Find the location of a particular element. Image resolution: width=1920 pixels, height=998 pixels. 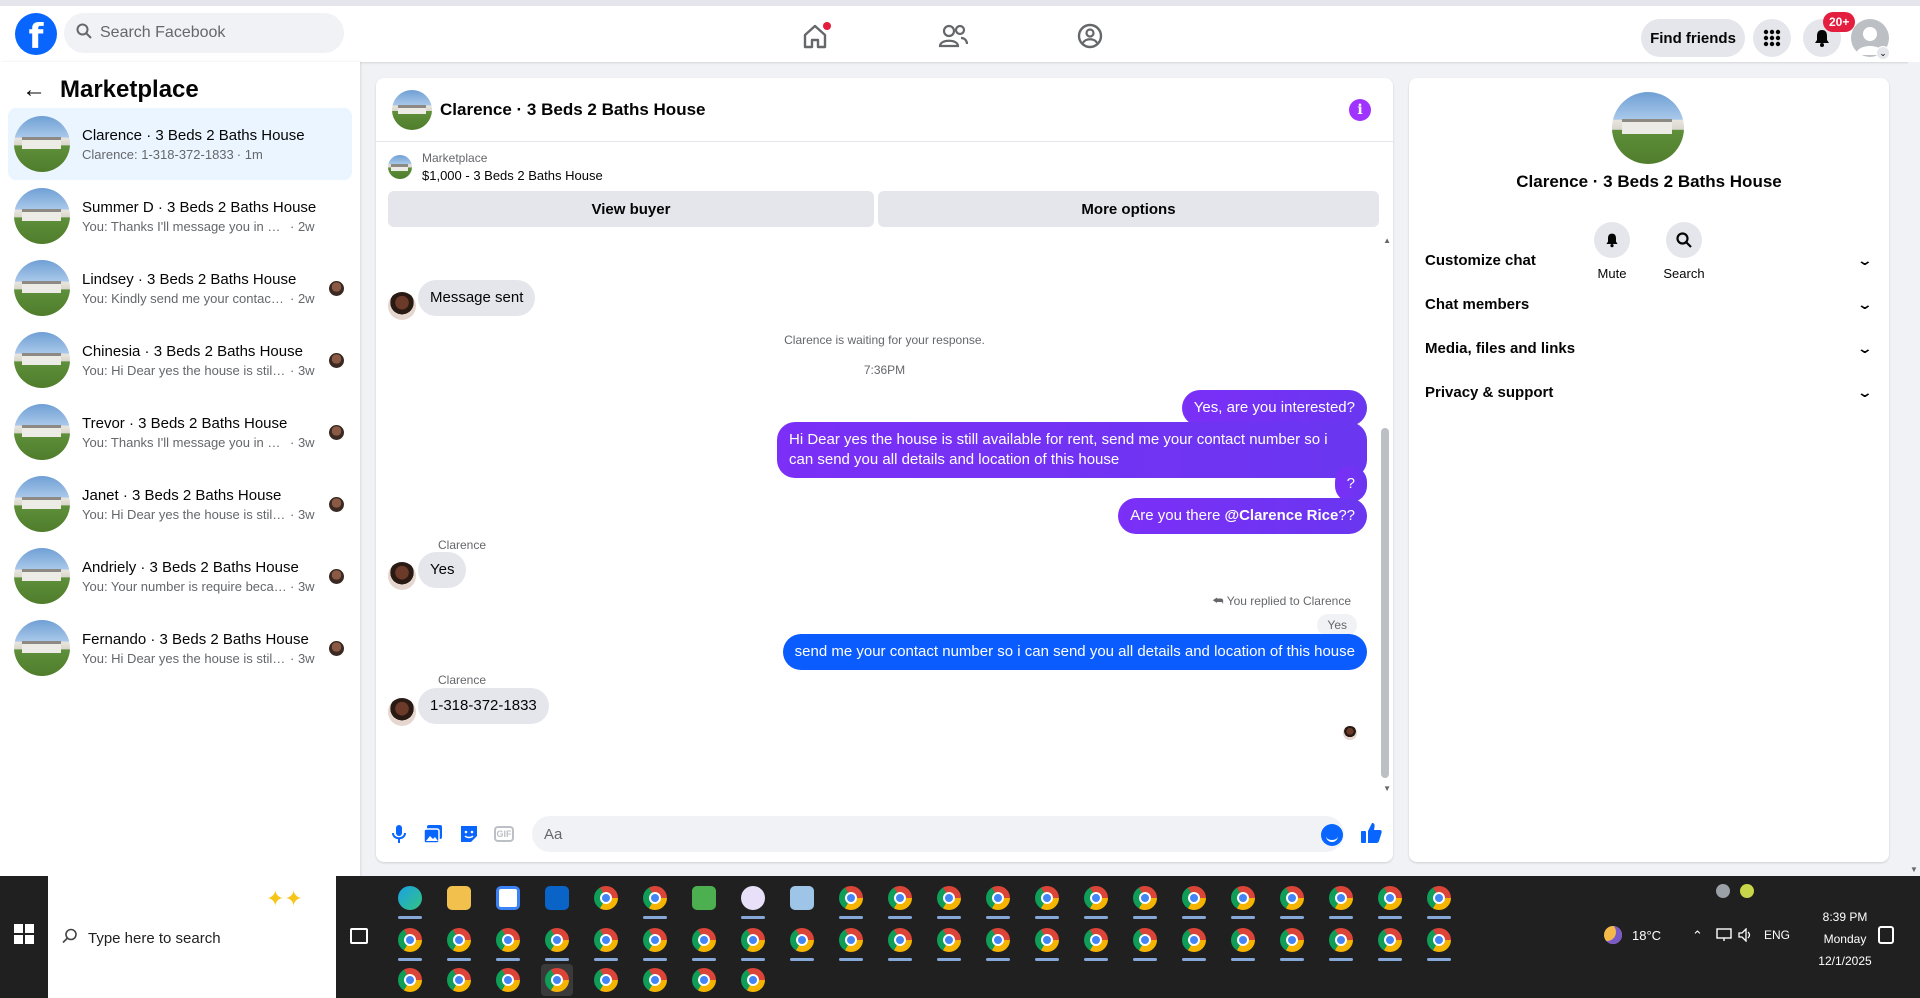

friends-nav-icon is located at coordinates (953, 36).